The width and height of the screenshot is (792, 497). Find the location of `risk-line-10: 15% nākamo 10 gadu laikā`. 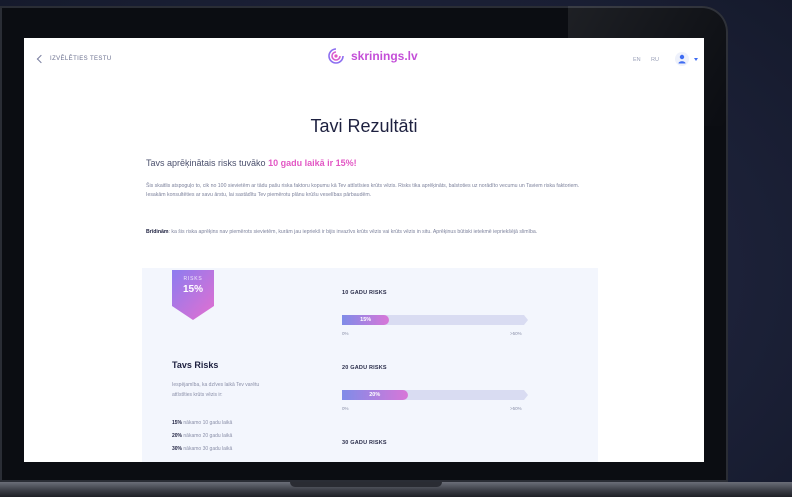

risk-line-10: 15% nākamo 10 gadu laikā is located at coordinates (202, 423).